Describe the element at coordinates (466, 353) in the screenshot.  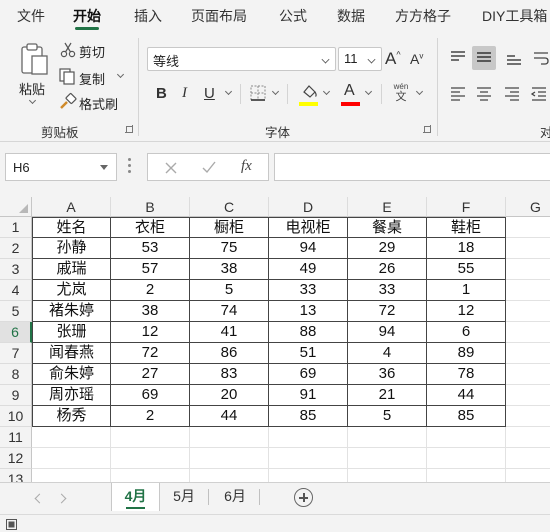
I see `cell-f7: 89` at that location.